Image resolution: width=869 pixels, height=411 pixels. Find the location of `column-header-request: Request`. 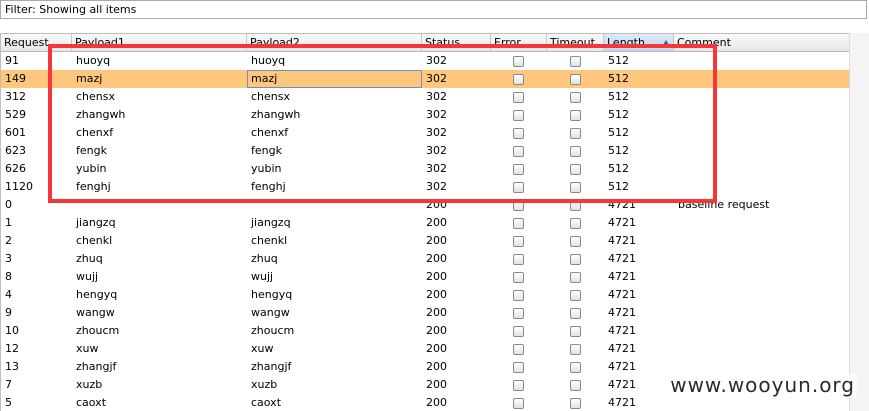

column-header-request: Request is located at coordinates (36, 42).